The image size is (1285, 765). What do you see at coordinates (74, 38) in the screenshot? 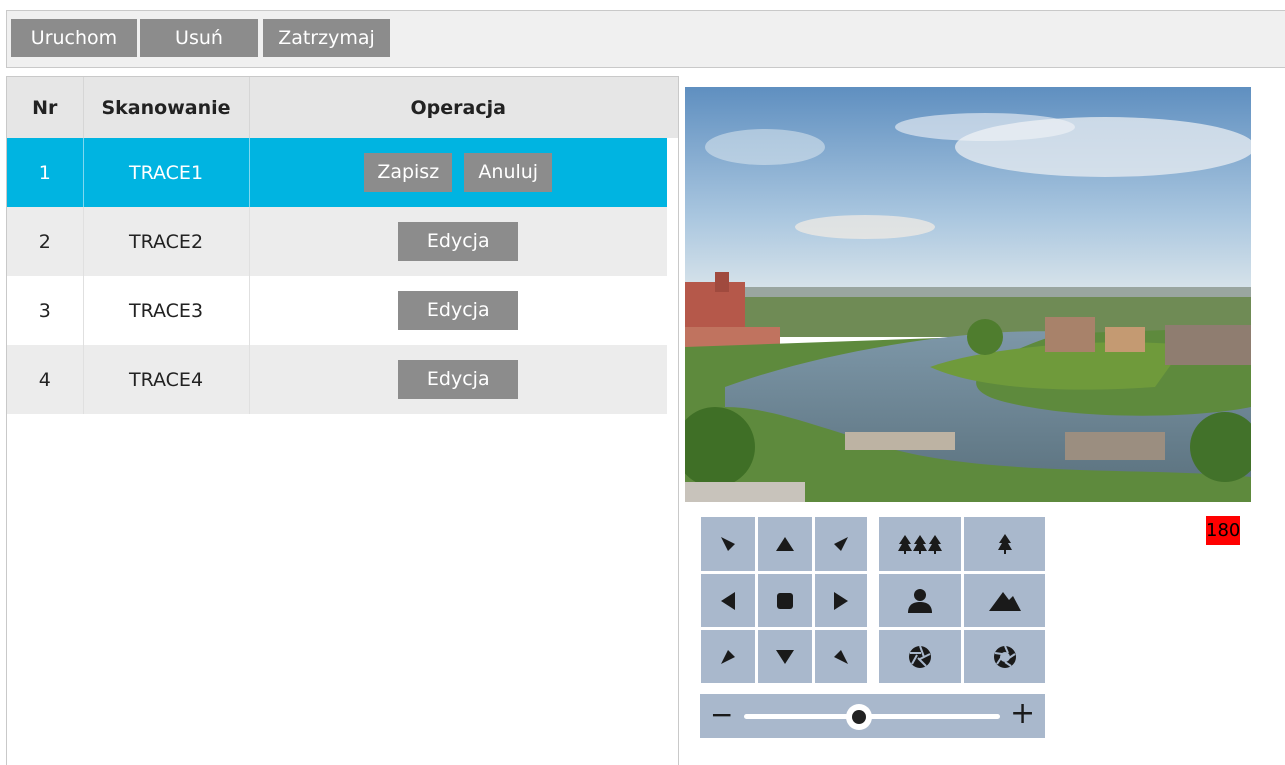
I see `start-button: Uruchom` at bounding box center [74, 38].